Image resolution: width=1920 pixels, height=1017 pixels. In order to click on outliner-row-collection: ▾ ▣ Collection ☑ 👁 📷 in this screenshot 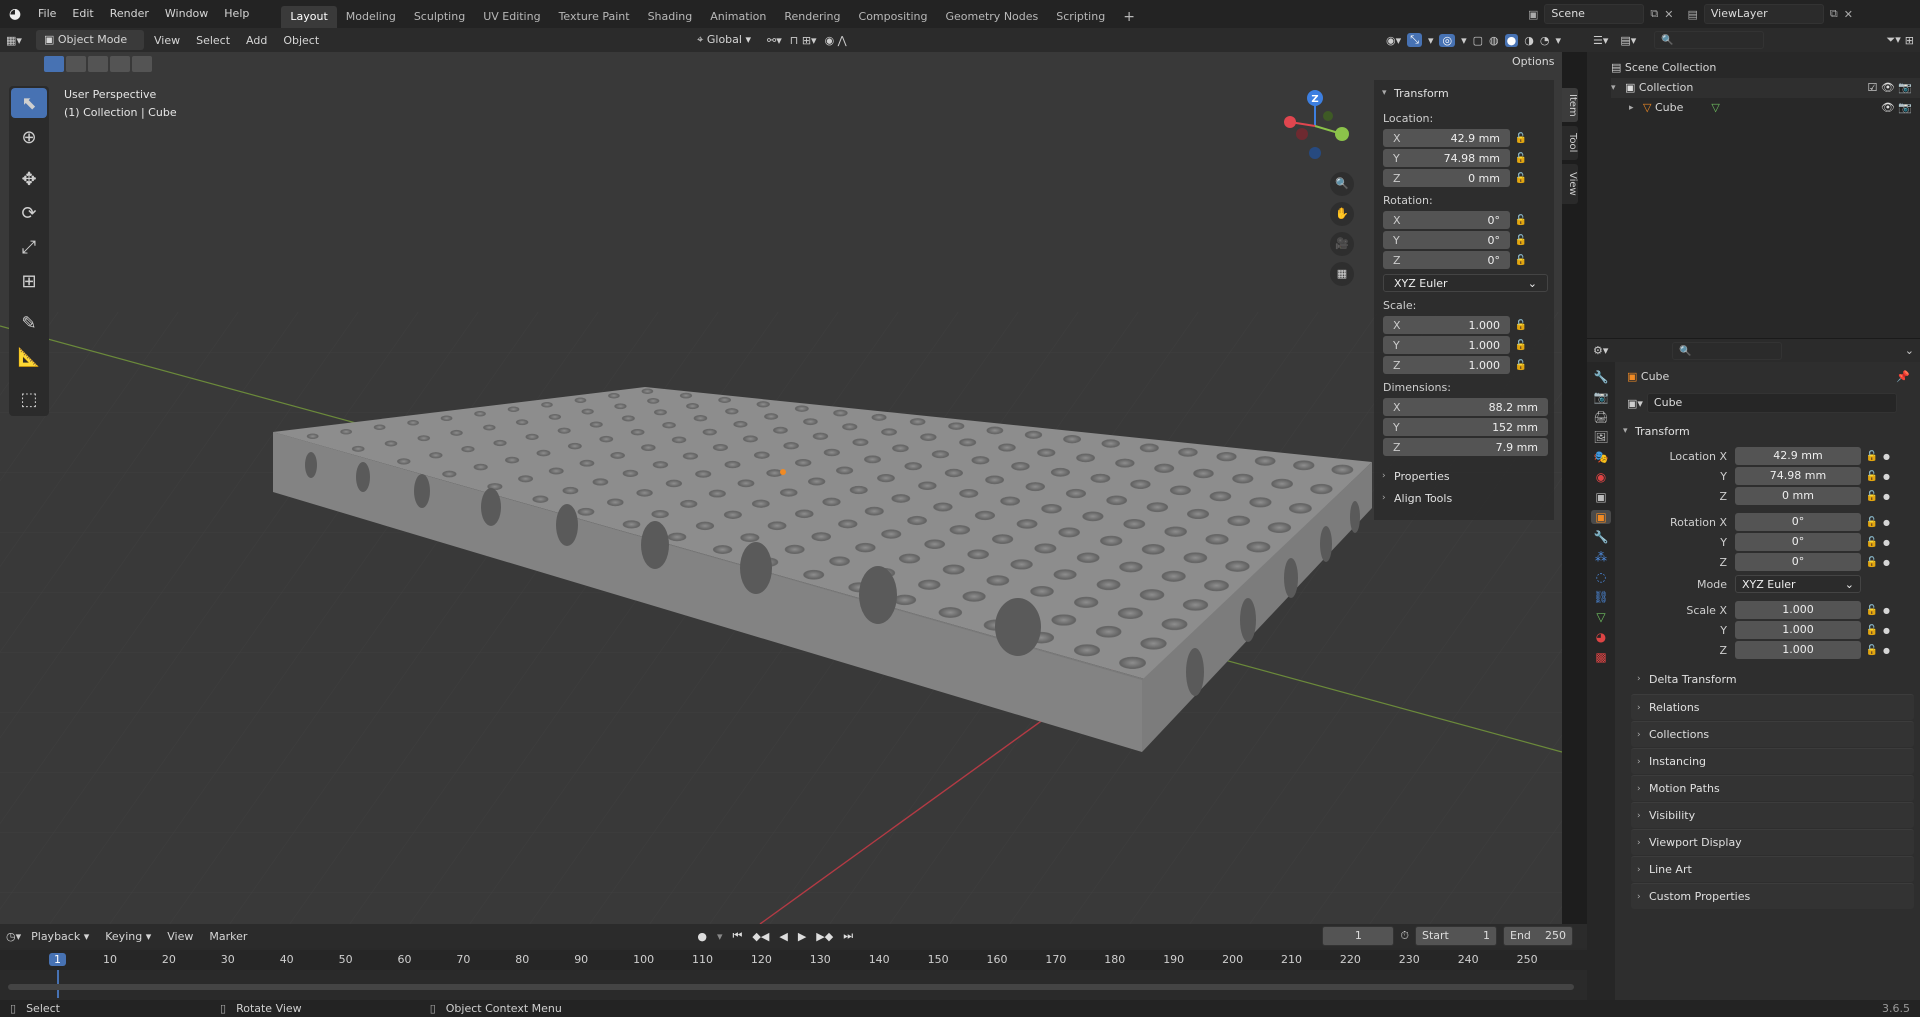, I will do `click(1765, 88)`.